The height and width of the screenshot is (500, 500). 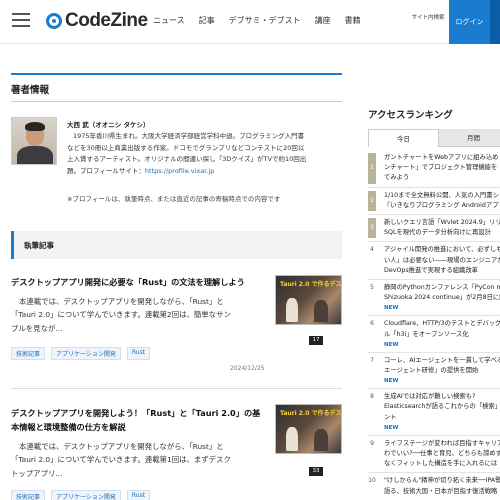 I want to click on title-line: 本情報と環境整備の仕方を解説, so click(x=68, y=427).